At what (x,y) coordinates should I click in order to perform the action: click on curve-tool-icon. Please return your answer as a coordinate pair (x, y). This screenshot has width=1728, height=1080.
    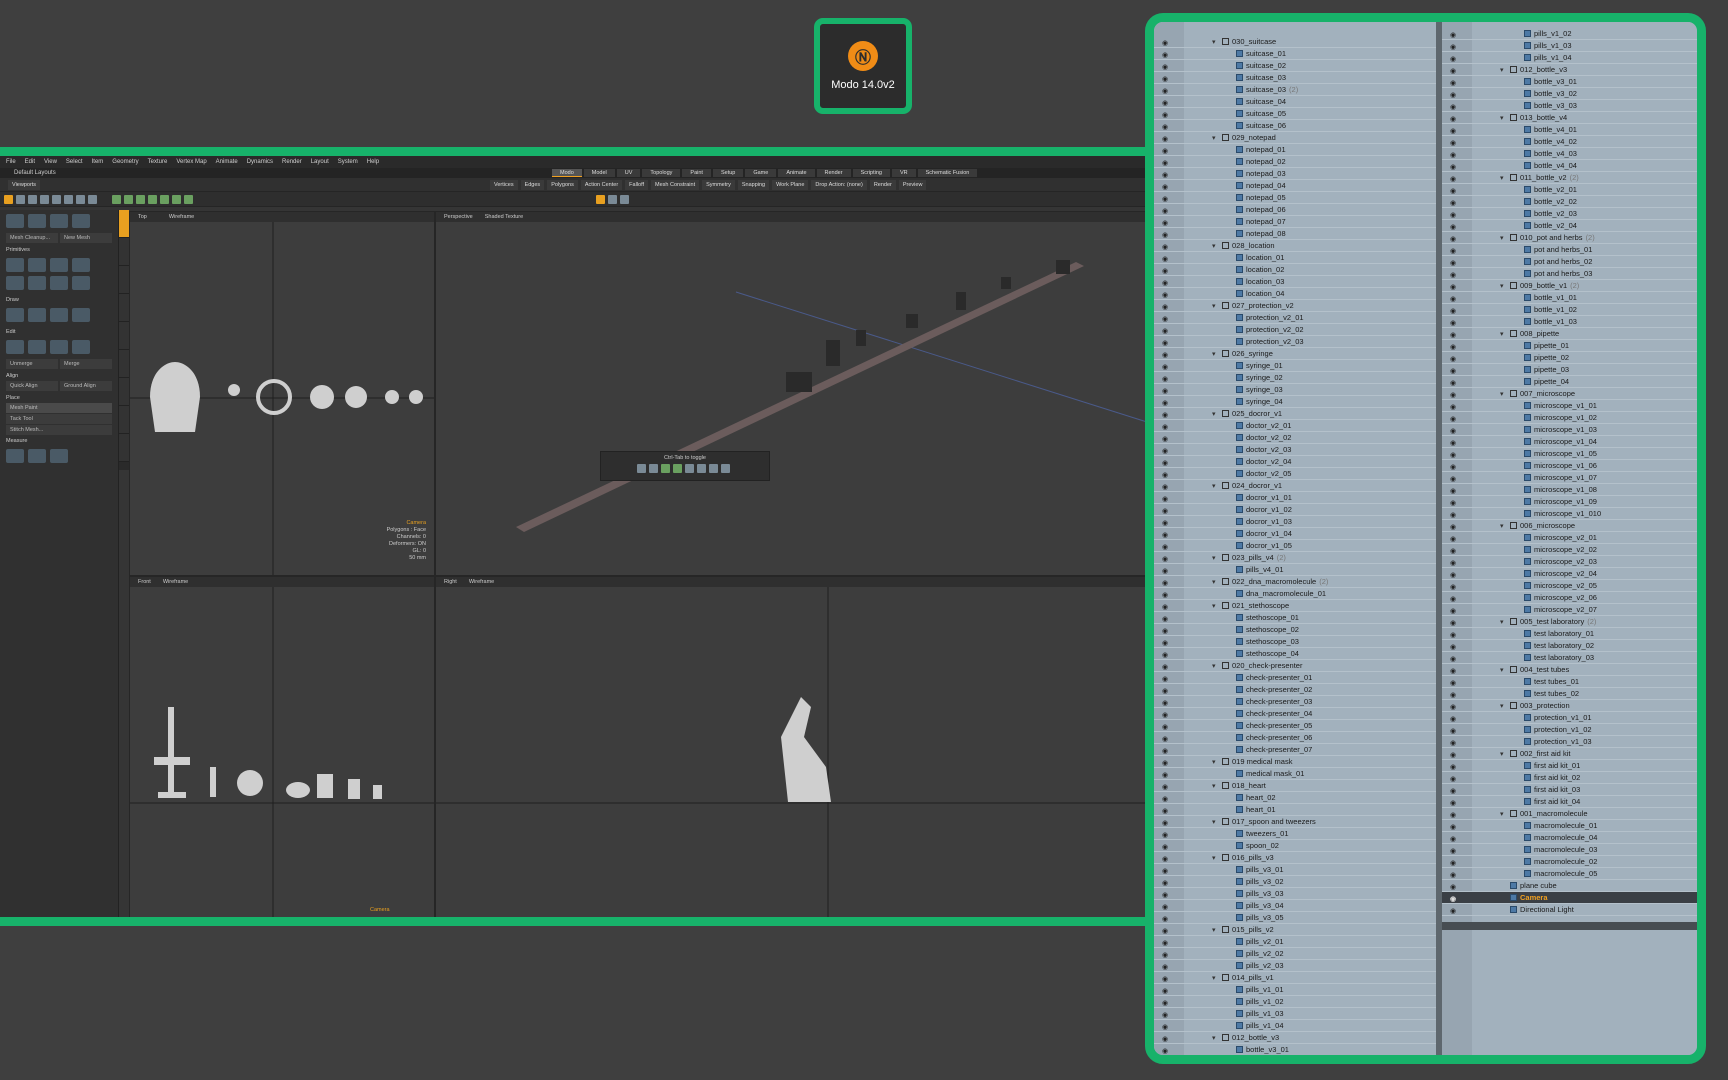
    Looking at the image, I should click on (59, 315).